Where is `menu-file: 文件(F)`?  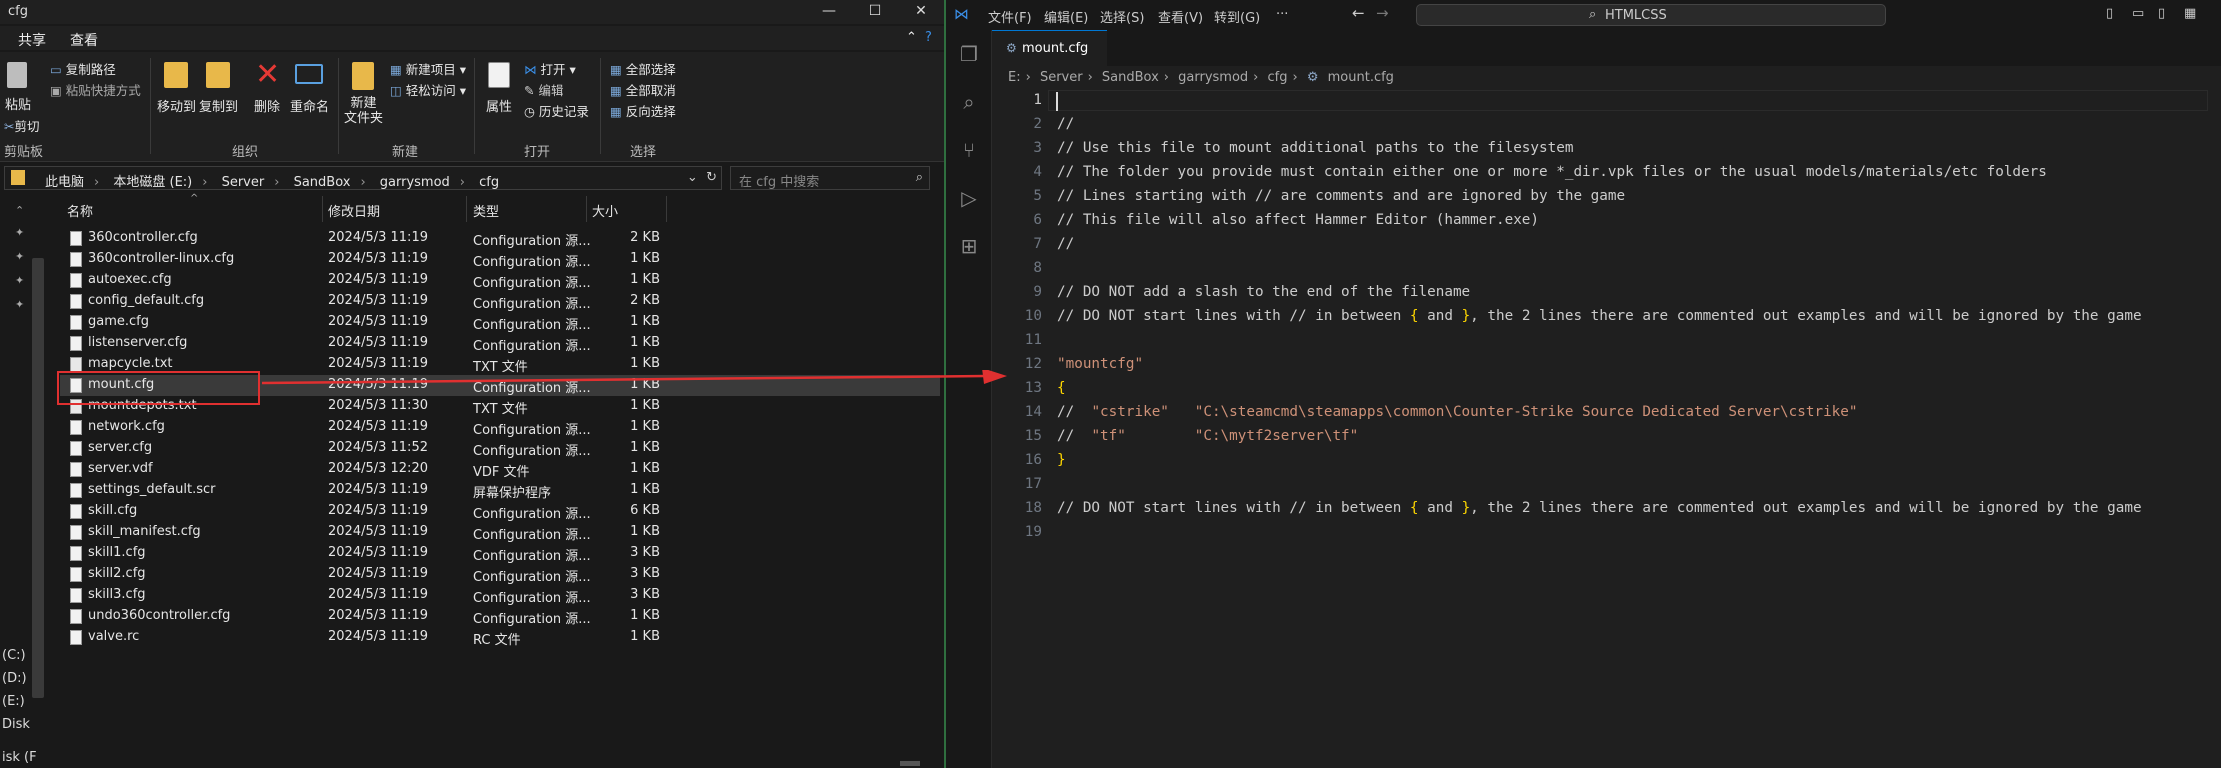 menu-file: 文件(F) is located at coordinates (1010, 16).